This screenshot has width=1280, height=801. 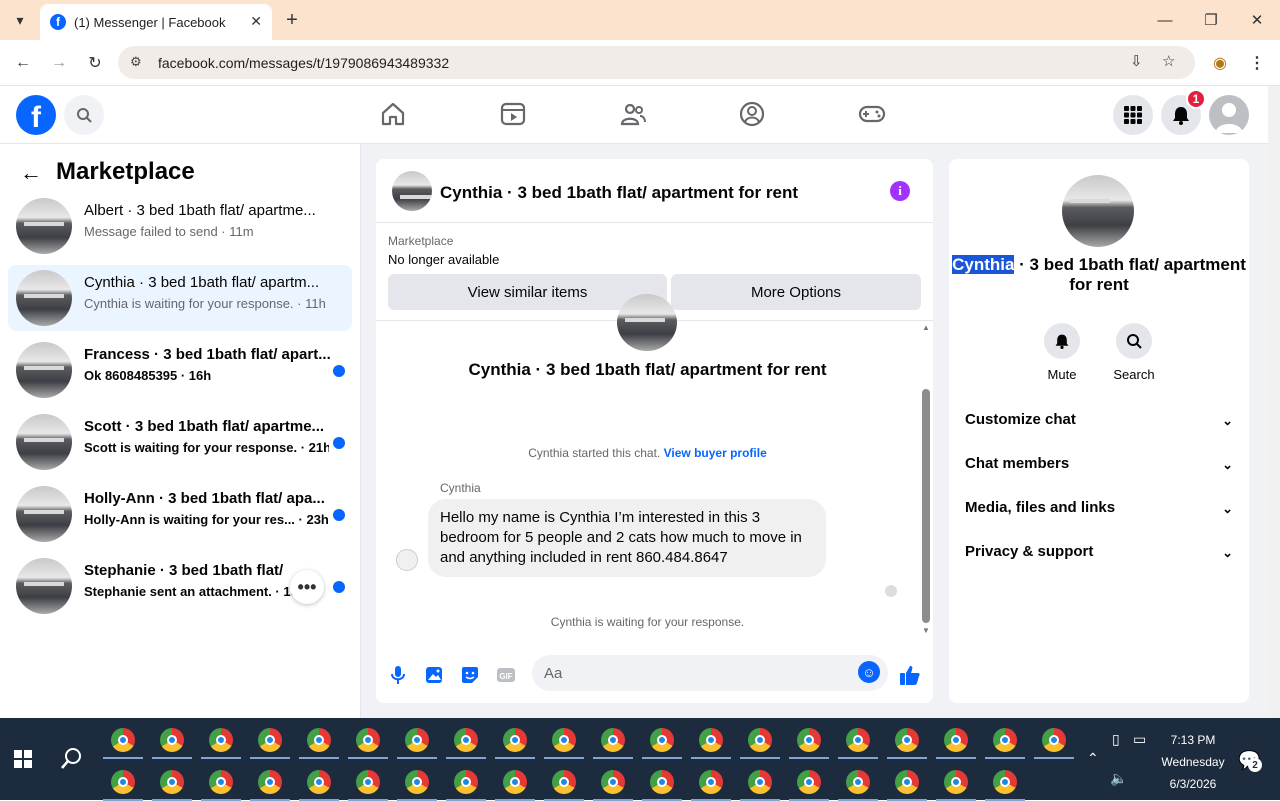 What do you see at coordinates (412, 191) in the screenshot?
I see `listing-thumbnail` at bounding box center [412, 191].